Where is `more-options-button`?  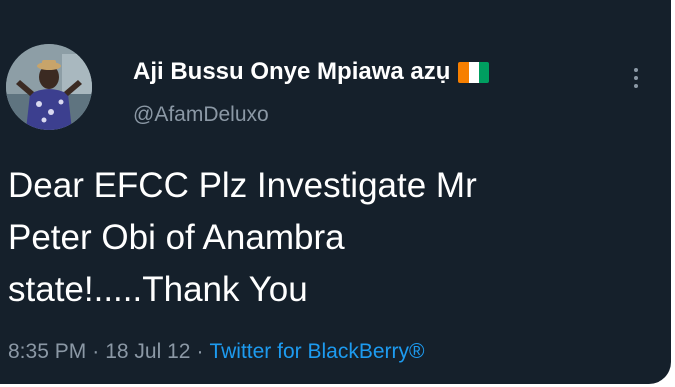
more-options-button is located at coordinates (636, 78).